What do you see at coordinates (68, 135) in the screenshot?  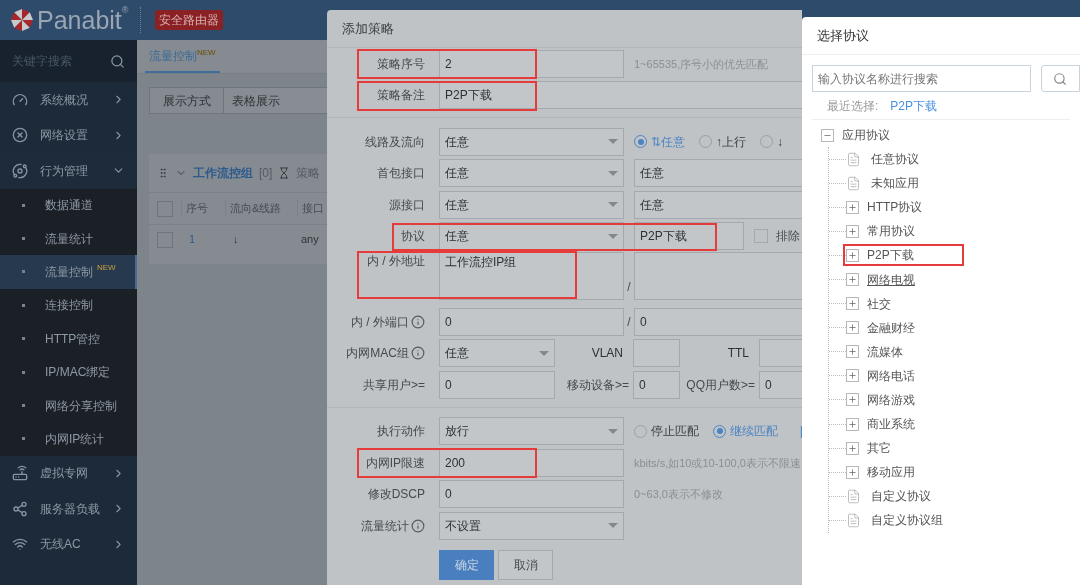 I see `sidebar-group: 网络设置` at bounding box center [68, 135].